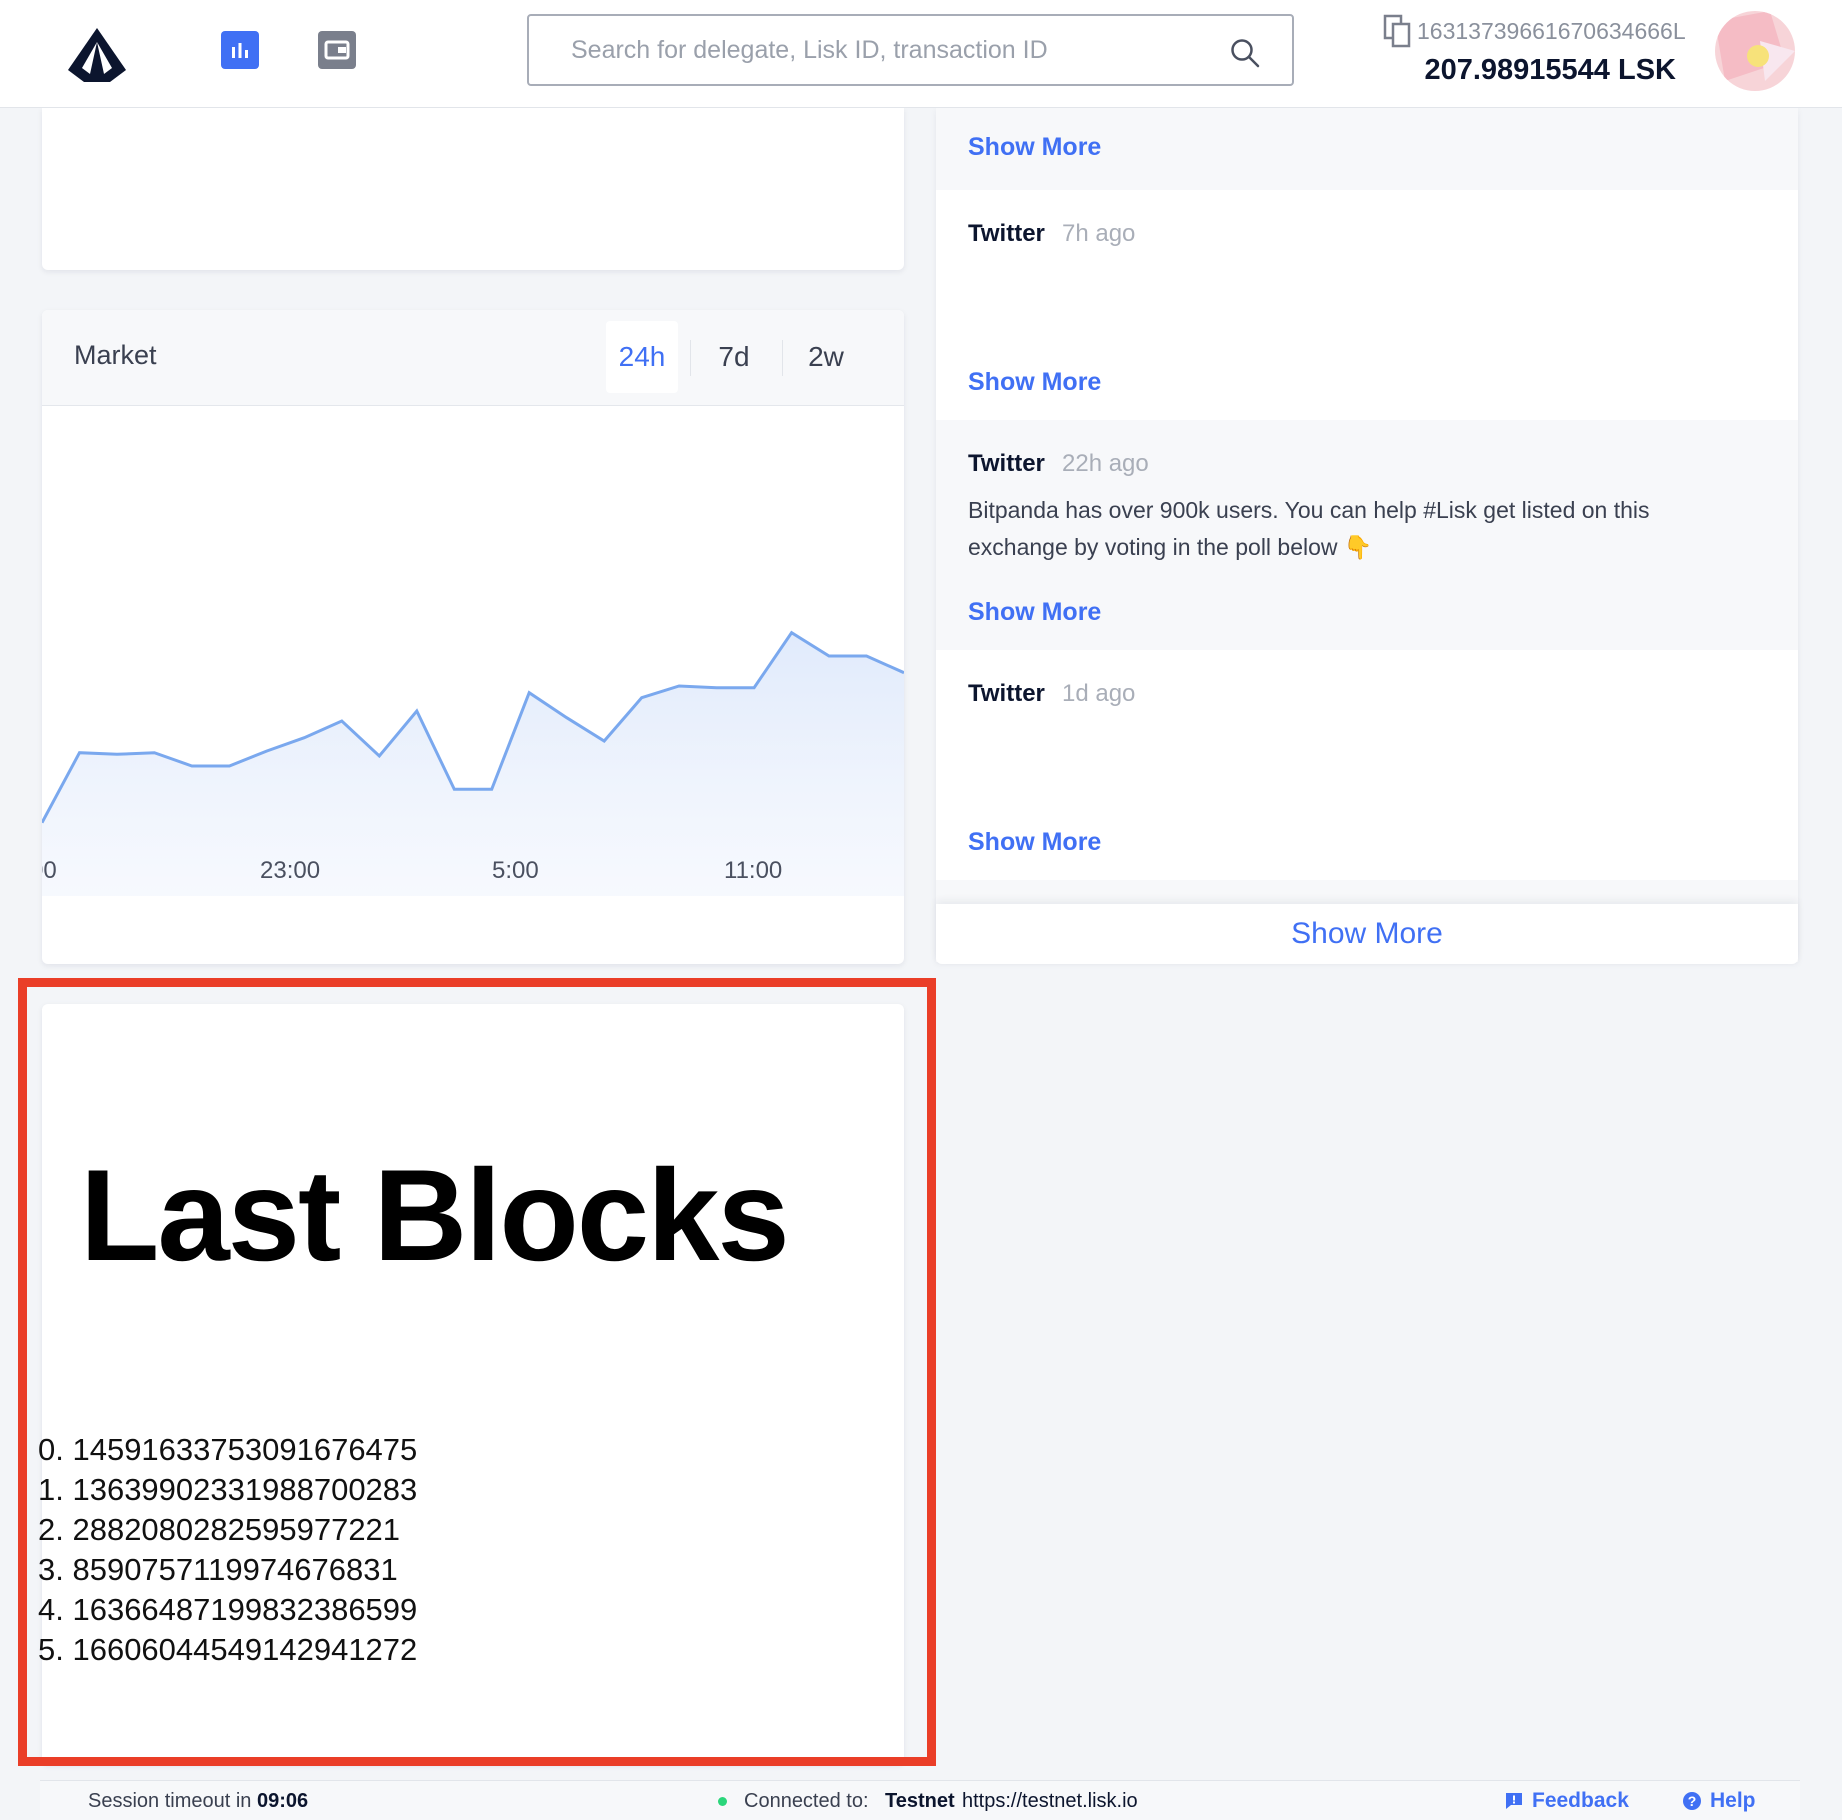 The image size is (1842, 1820). Describe the element at coordinates (97, 55) in the screenshot. I see `lisk-logo-icon` at that location.